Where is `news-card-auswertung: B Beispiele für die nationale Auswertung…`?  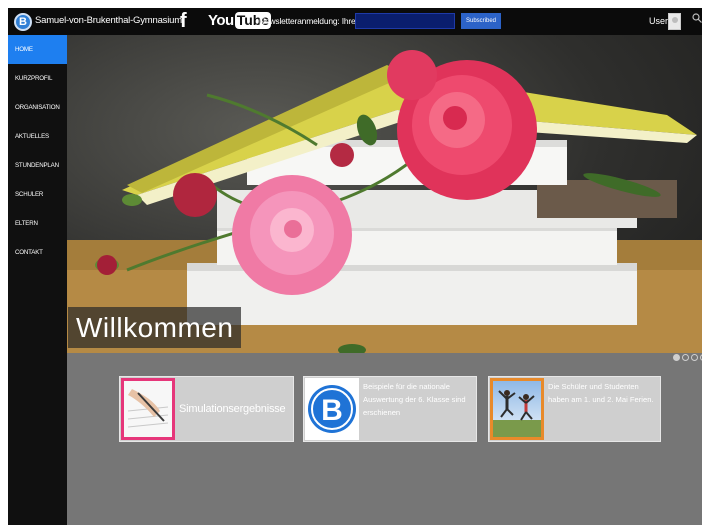 news-card-auswertung: B Beispiele für die nationale Auswertung… is located at coordinates (390, 409).